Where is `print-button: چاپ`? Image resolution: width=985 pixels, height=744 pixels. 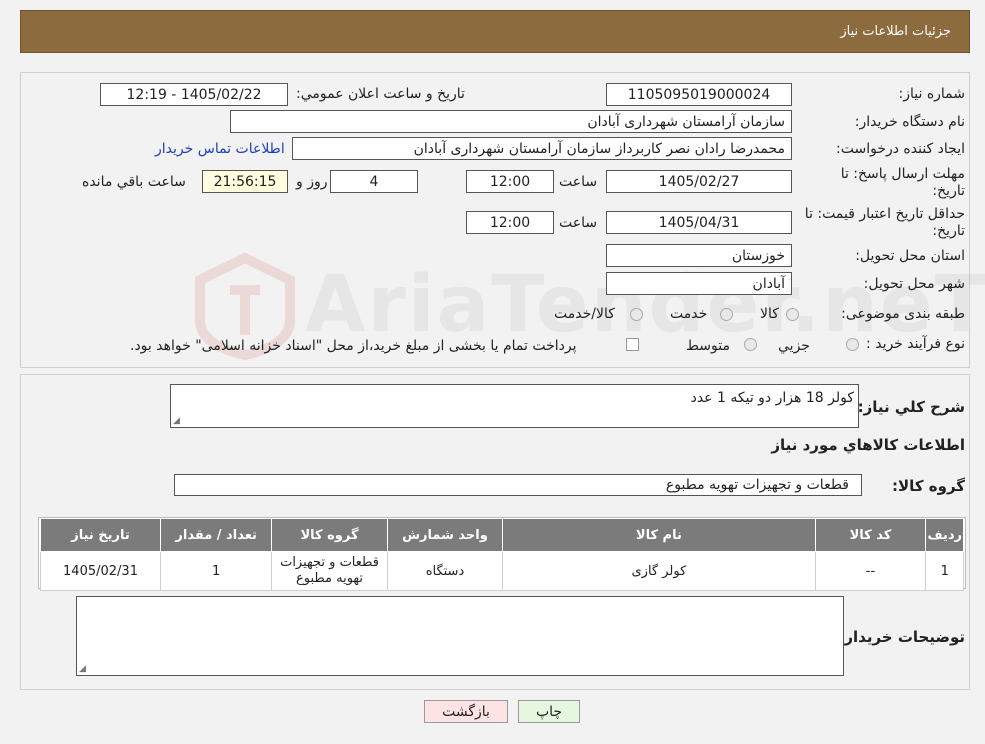
print-button: چاپ is located at coordinates (549, 711).